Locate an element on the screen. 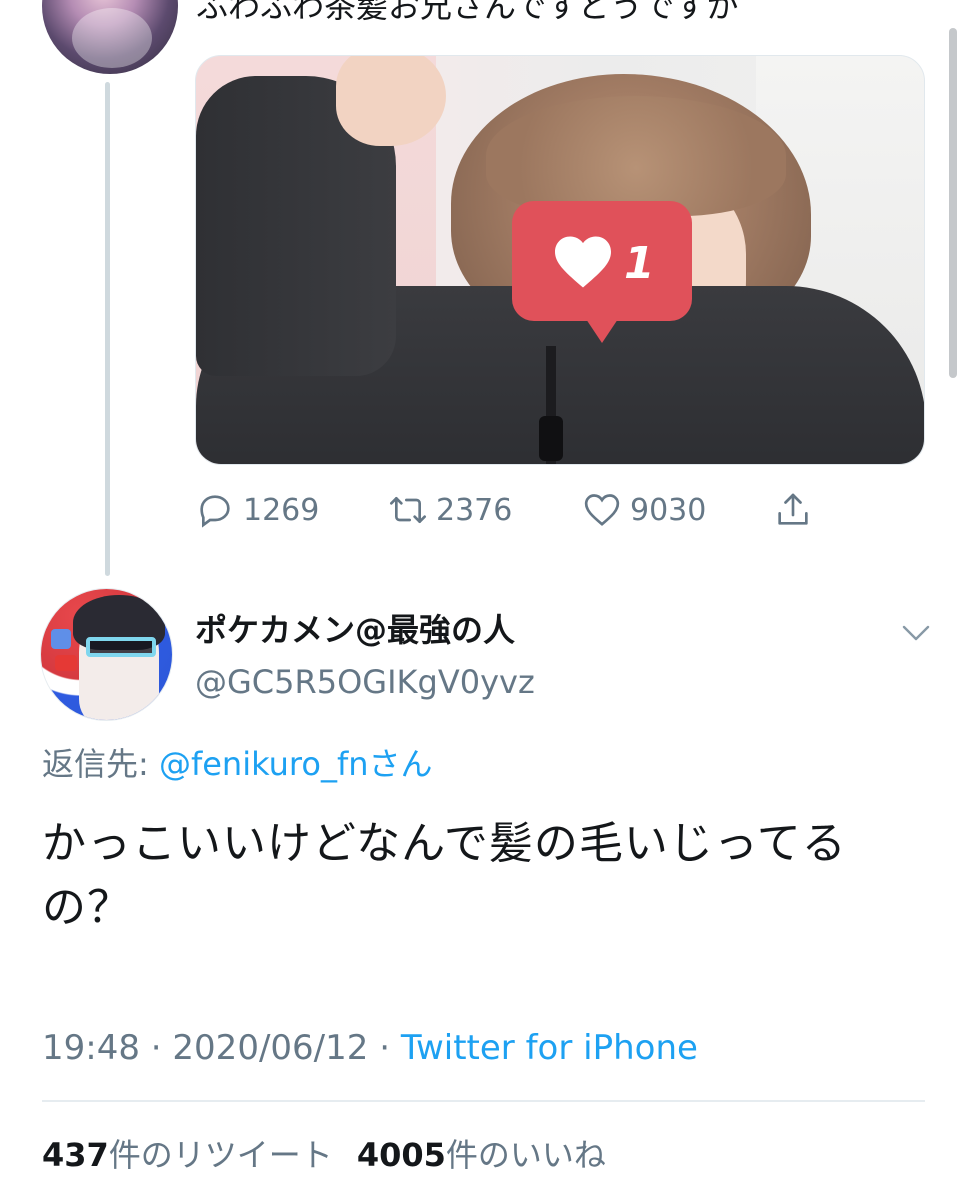 The height and width of the screenshot is (1200, 967). retweet-button: 2376 is located at coordinates (450, 510).